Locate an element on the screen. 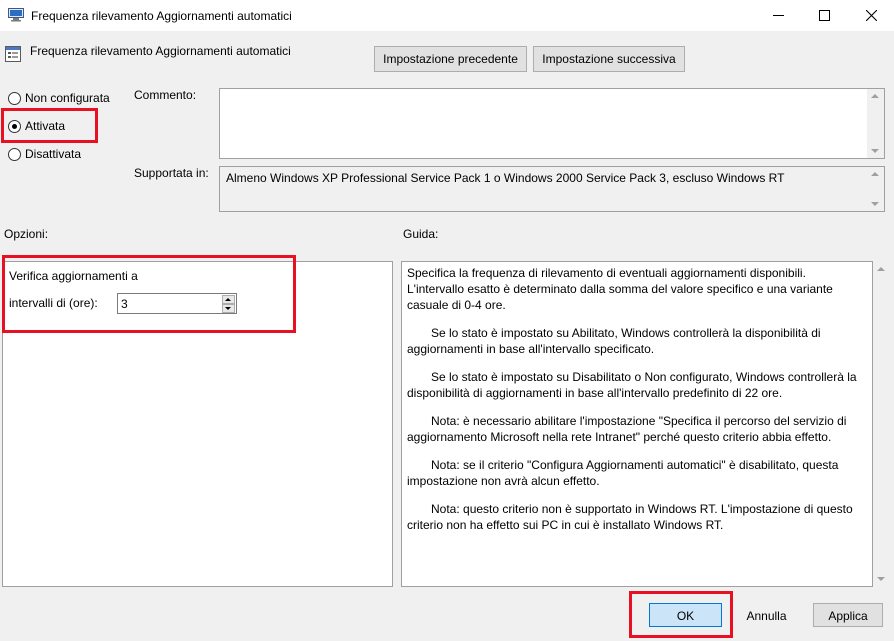  previous-setting-label: Impostazione precedente is located at coordinates (450, 59).